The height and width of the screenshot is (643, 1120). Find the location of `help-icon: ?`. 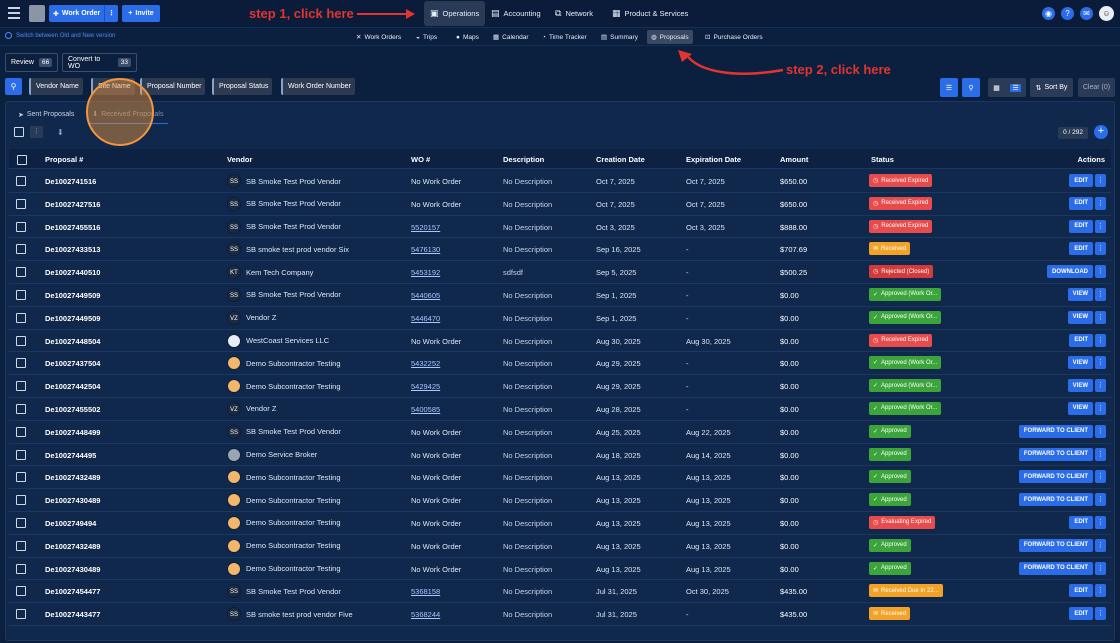

help-icon: ? is located at coordinates (1067, 13).